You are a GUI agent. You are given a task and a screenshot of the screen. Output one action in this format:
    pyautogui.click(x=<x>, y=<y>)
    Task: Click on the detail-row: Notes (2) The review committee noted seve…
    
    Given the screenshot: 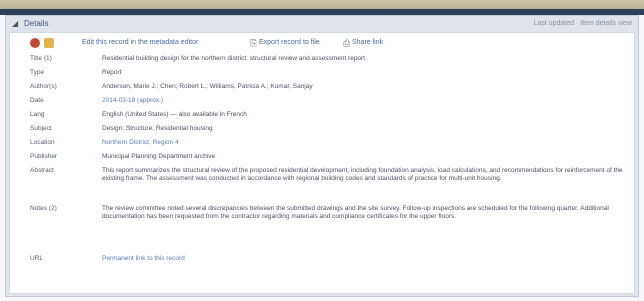 What is the action you would take?
    pyautogui.click(x=322, y=227)
    